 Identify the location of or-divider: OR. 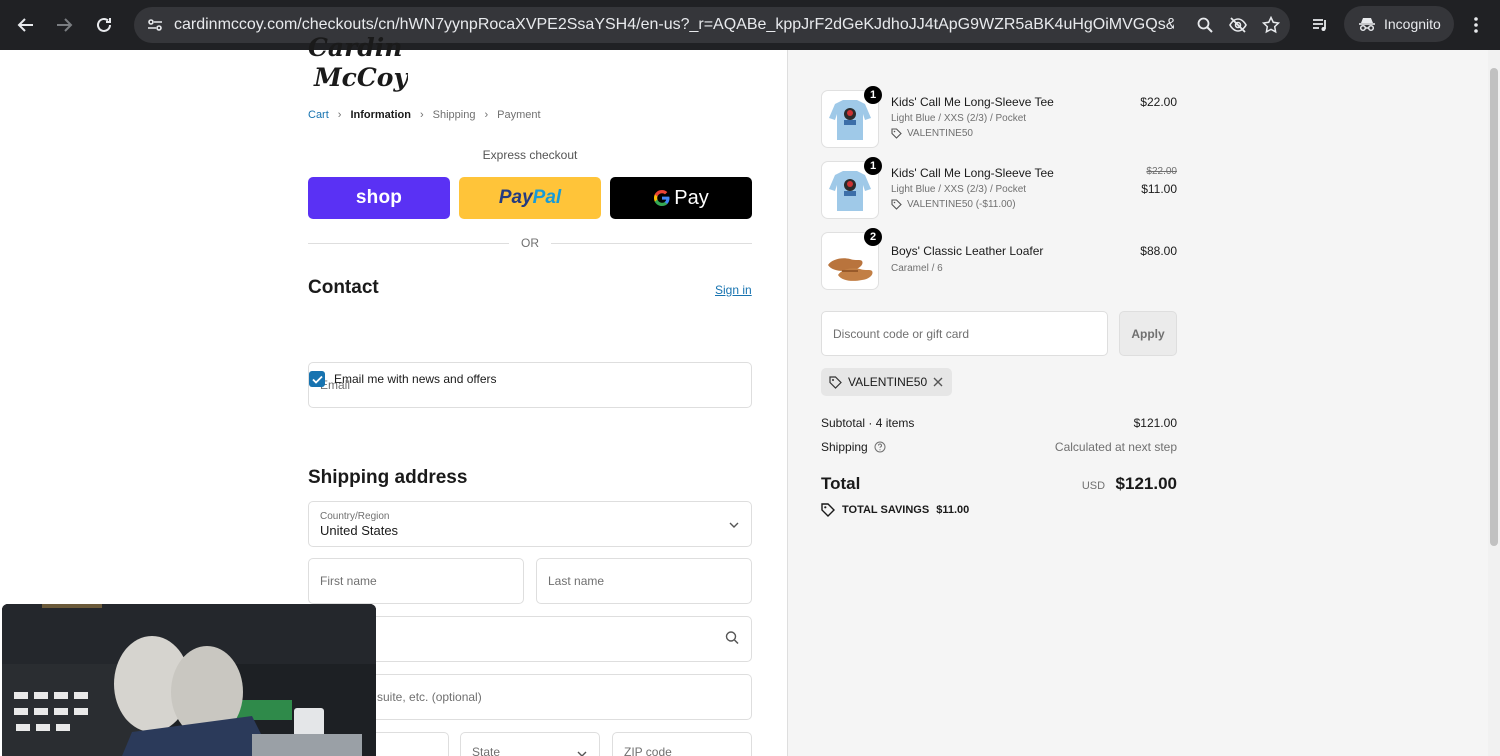
(530, 243).